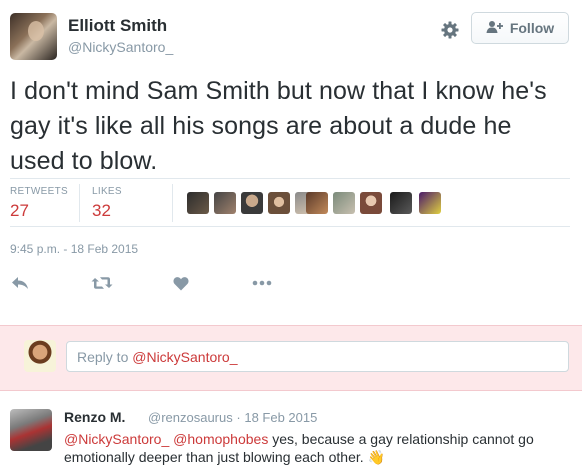 Image resolution: width=582 pixels, height=467 pixels. Describe the element at coordinates (116, 439) in the screenshot. I see `reply-mention-link: @NickySantoro_` at that location.